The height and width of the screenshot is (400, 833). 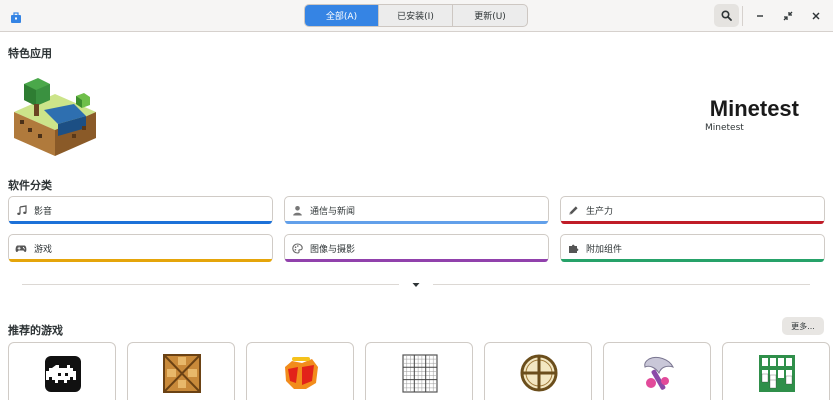 I want to click on dosbox-icon, so click(x=182, y=373).